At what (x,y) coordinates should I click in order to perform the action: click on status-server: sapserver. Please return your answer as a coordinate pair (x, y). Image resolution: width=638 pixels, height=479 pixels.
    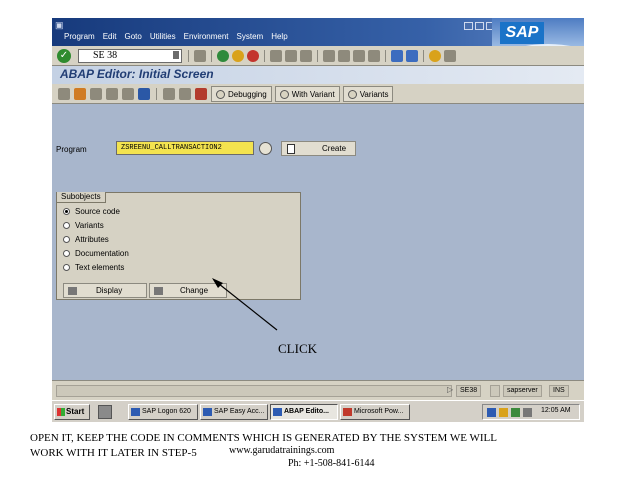
    Looking at the image, I should click on (522, 391).